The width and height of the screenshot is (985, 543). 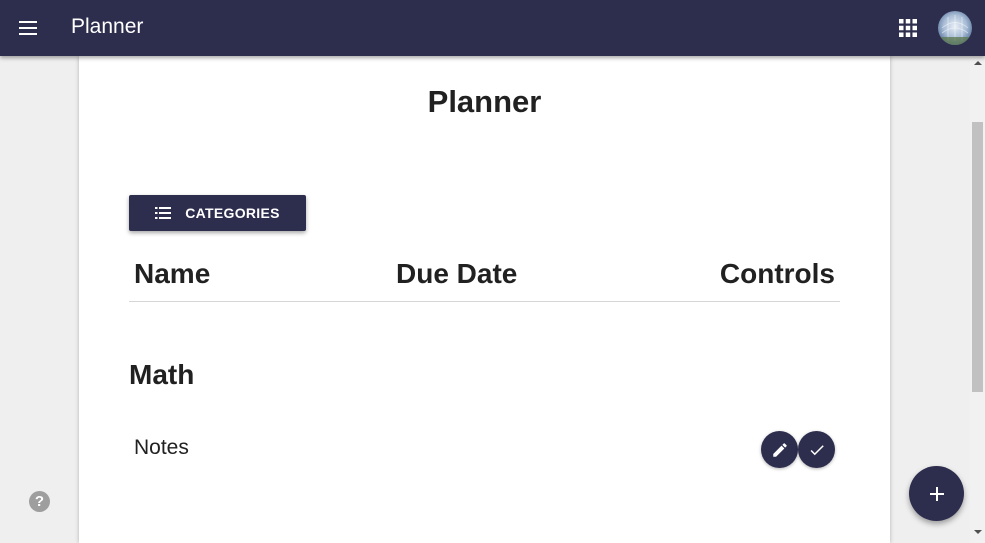 I want to click on scrollbar-thumb, so click(x=977, y=257).